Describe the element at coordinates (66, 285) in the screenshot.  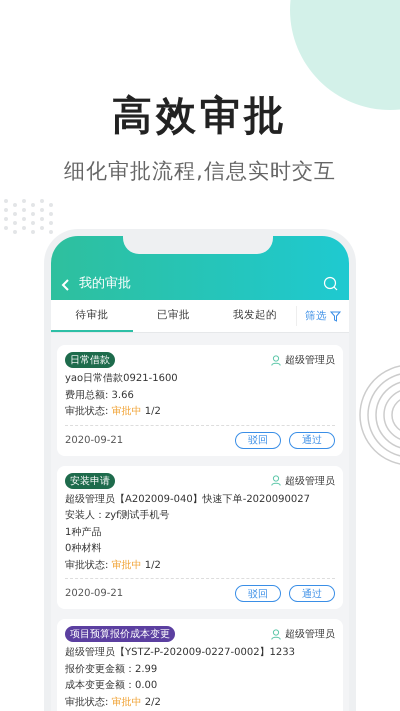
I see `back-icon` at that location.